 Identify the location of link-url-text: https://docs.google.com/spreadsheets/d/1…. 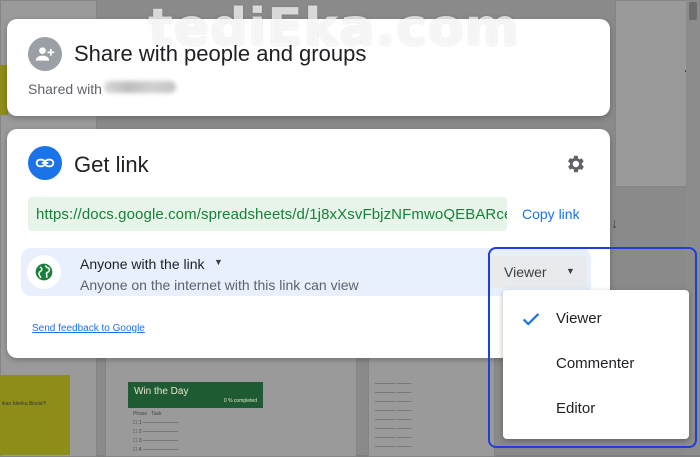
(271, 214).